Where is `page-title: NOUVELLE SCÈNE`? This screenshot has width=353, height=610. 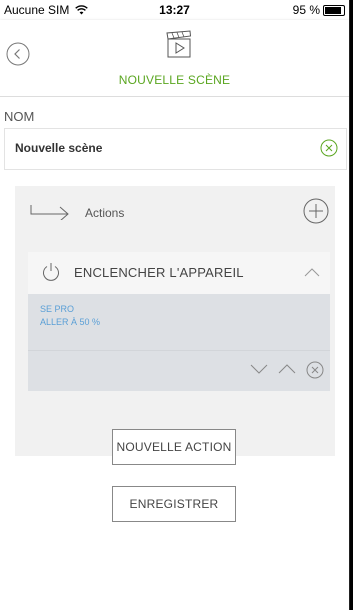
page-title: NOUVELLE SCÈNE is located at coordinates (174, 80).